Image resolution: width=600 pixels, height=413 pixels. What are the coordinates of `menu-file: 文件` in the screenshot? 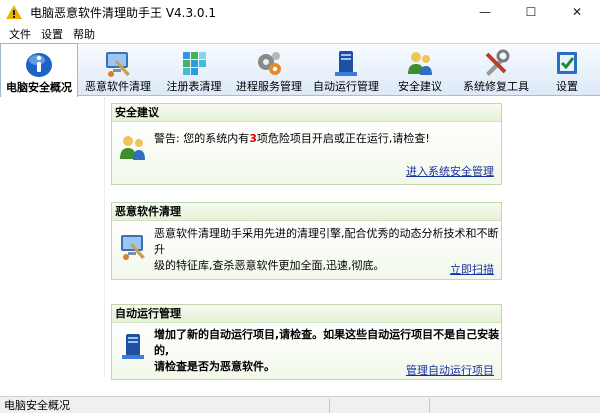 It's located at (20, 34).